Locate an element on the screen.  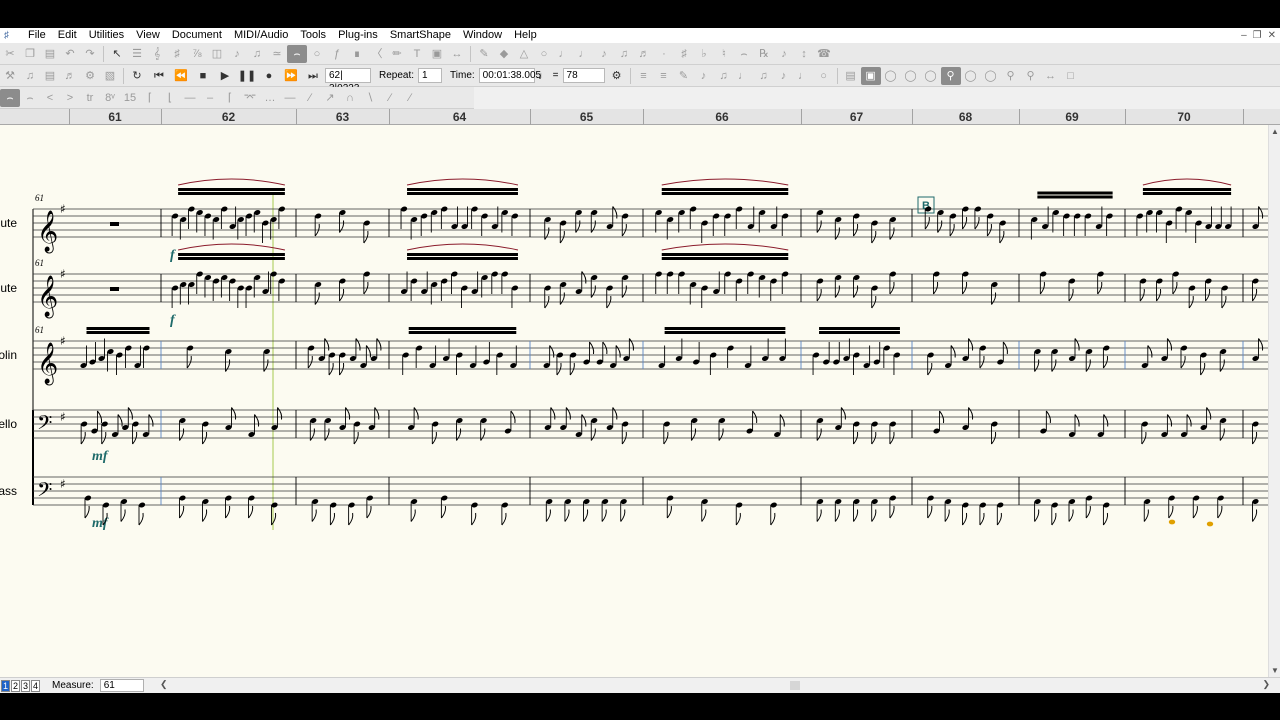
tie-icon: ⌢ is located at coordinates (744, 54).